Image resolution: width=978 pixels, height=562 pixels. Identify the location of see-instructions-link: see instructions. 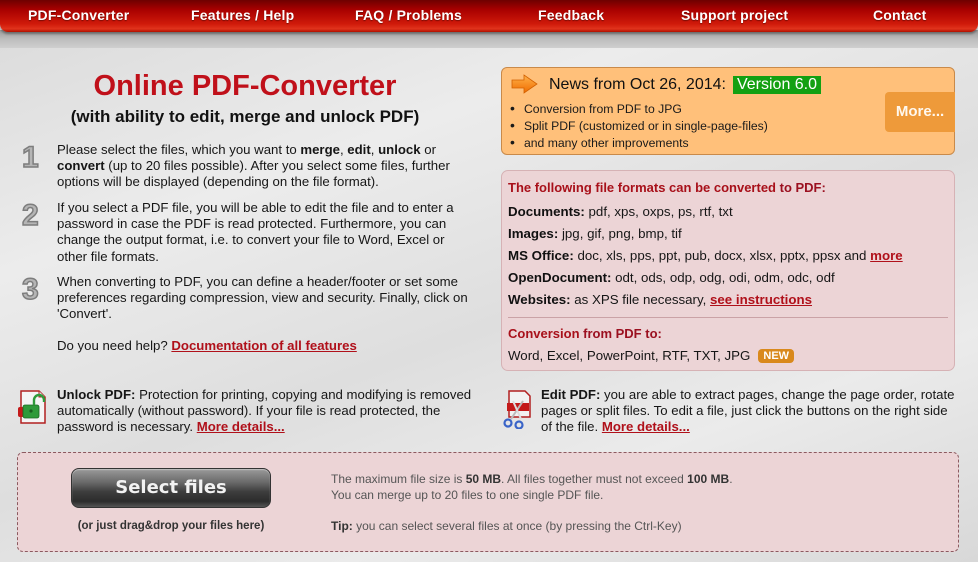
(761, 299).